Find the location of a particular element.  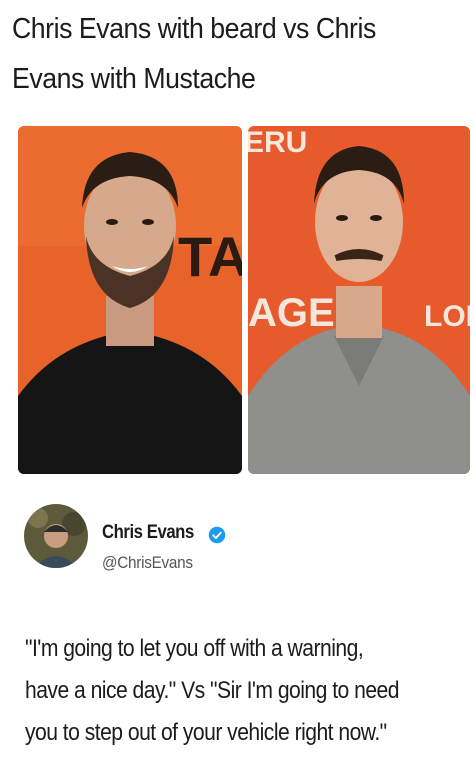

backdrop-text-left: TAG is located at coordinates (210, 256).